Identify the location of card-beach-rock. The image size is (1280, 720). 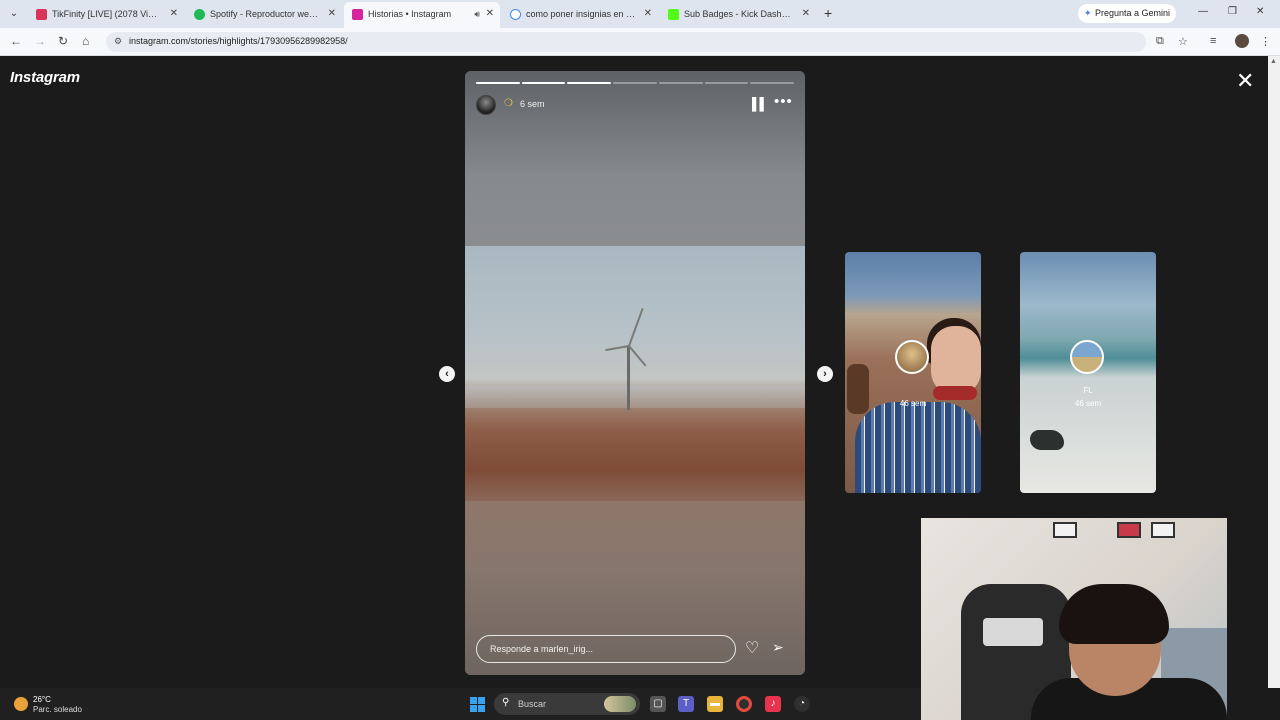
(1047, 440).